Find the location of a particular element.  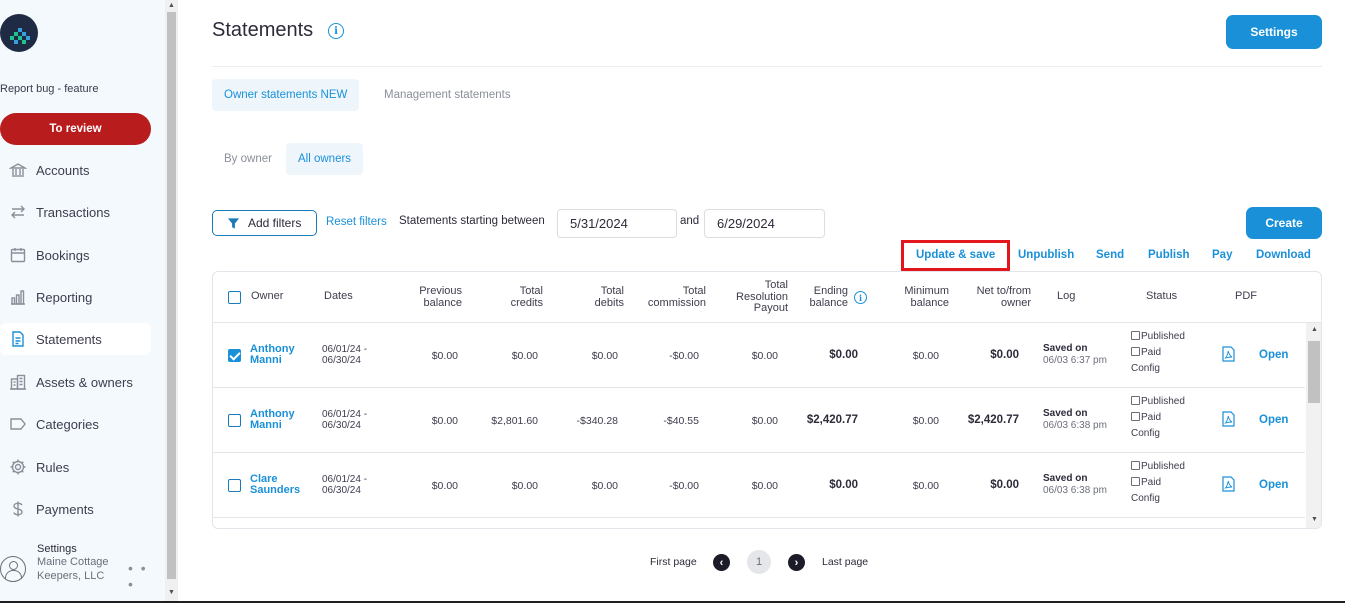

next-page-icon: › is located at coordinates (796, 562).